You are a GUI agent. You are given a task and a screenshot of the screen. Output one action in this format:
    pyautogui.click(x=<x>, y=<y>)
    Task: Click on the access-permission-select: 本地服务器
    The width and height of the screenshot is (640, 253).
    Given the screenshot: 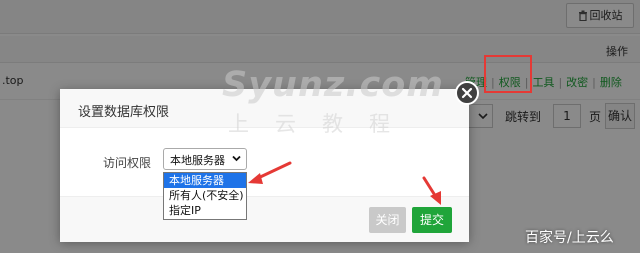 What is the action you would take?
    pyautogui.click(x=205, y=159)
    